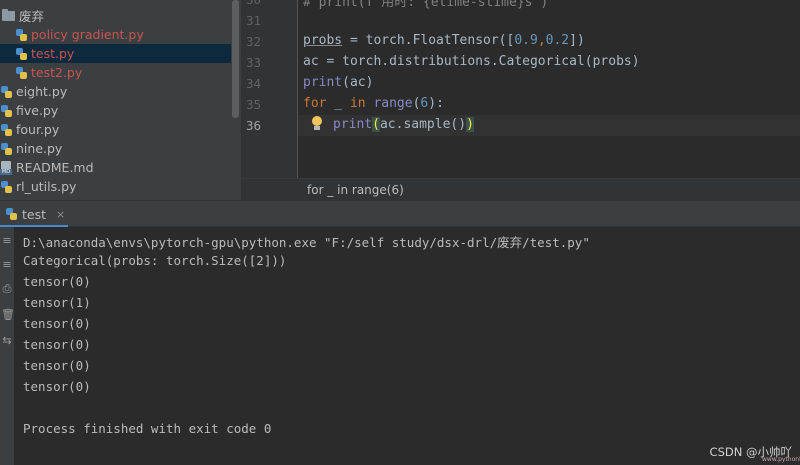 This screenshot has width=800, height=465. I want to click on soft-wrap-icon: ≡, so click(7, 241).